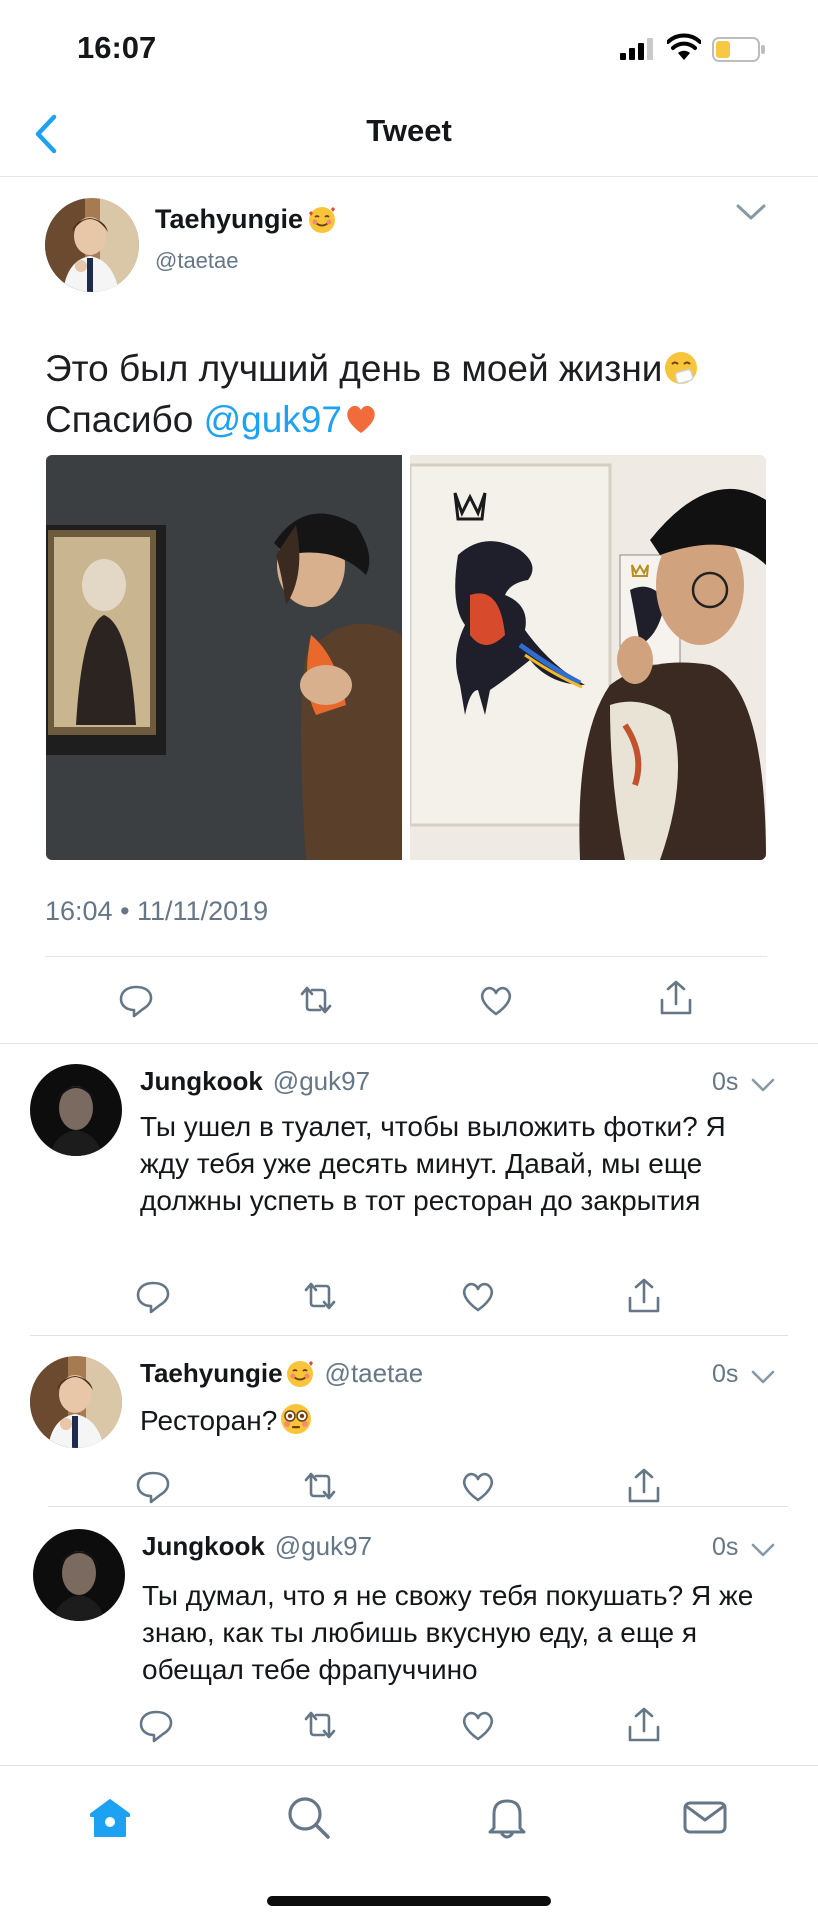 The height and width of the screenshot is (1920, 818). What do you see at coordinates (124, 419) in the screenshot?
I see `tweet-text-part: Спасибо` at bounding box center [124, 419].